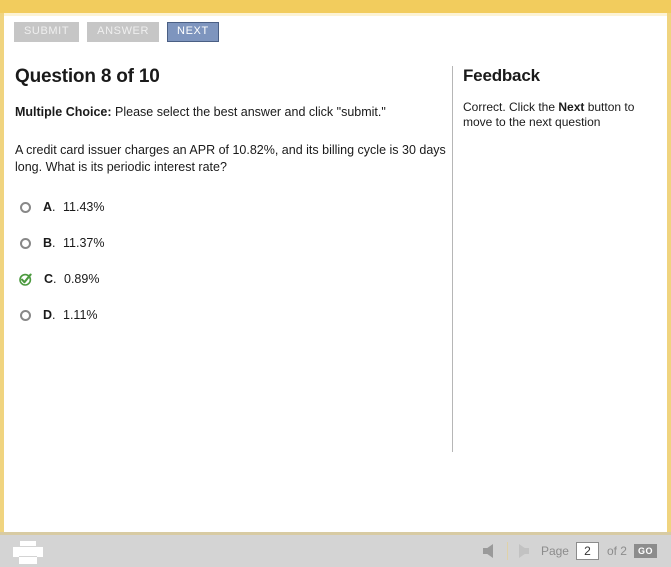 Image resolution: width=671 pixels, height=567 pixels. I want to click on page-total-label: of 2, so click(616, 551).